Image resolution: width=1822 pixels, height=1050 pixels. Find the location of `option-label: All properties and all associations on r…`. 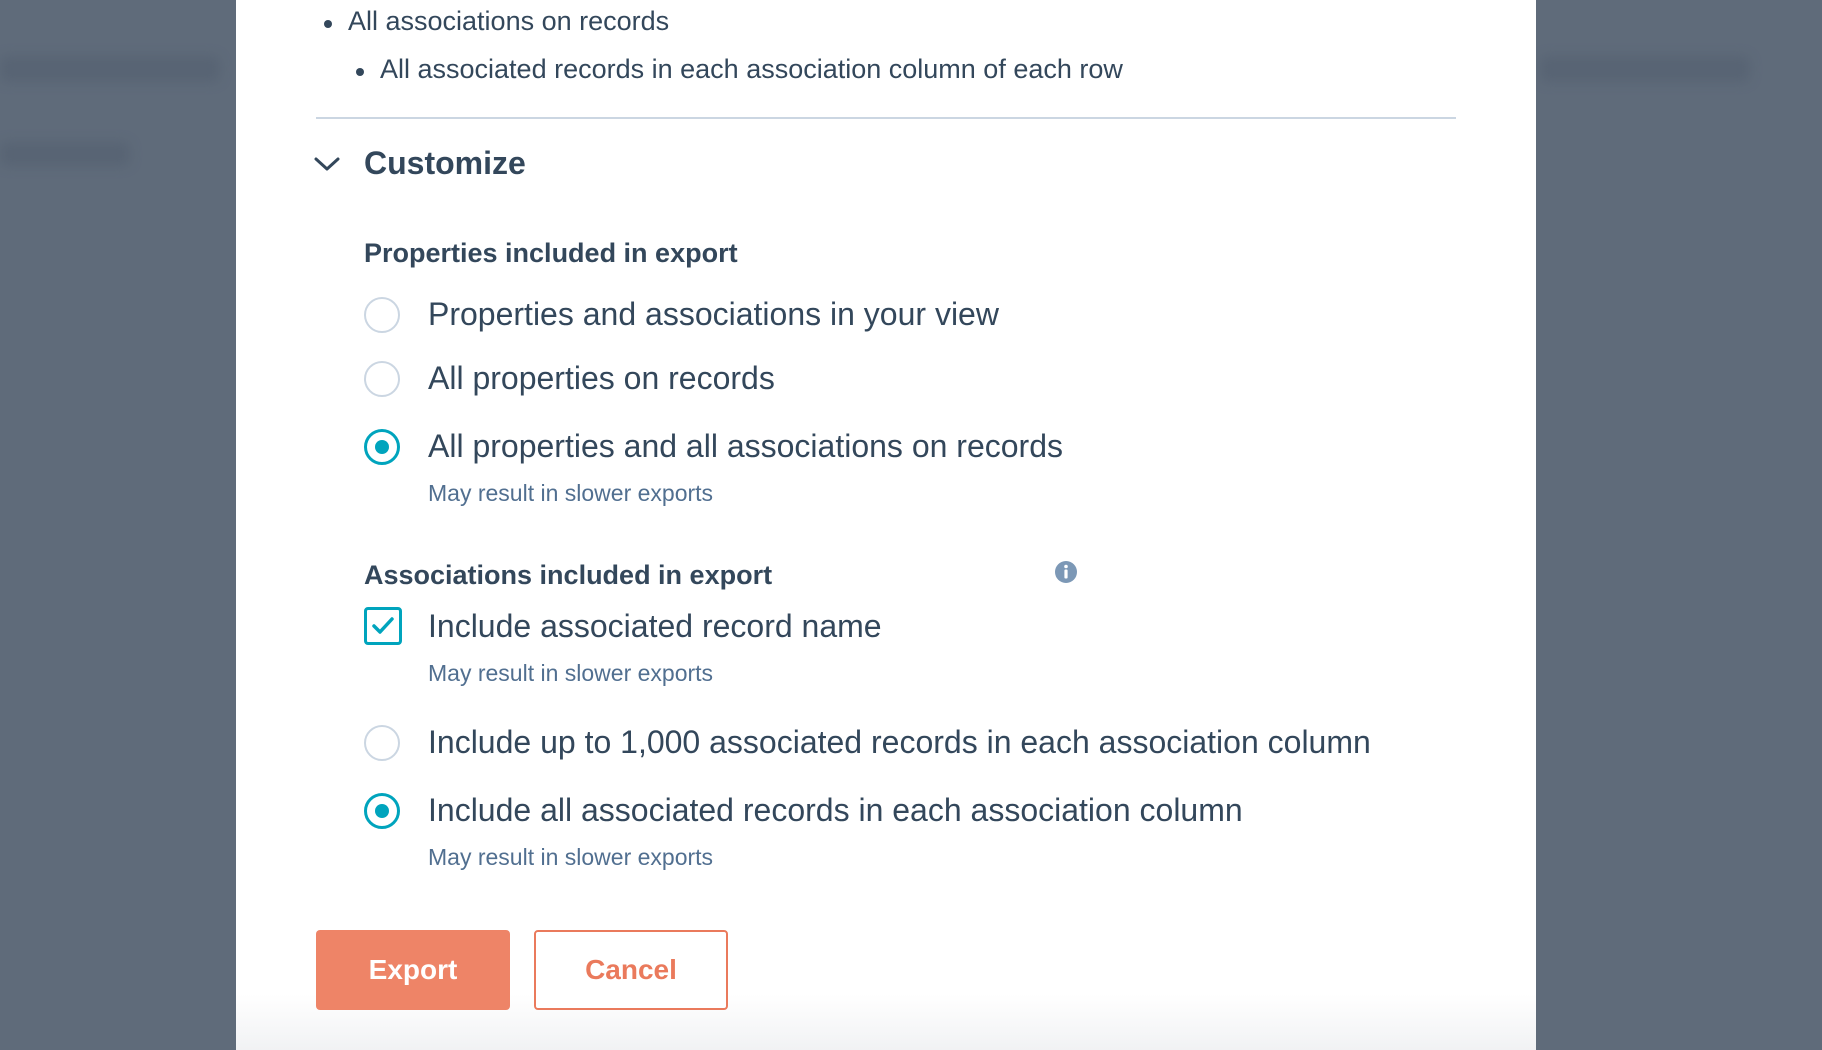

option-label: All properties and all associations on r… is located at coordinates (745, 446).